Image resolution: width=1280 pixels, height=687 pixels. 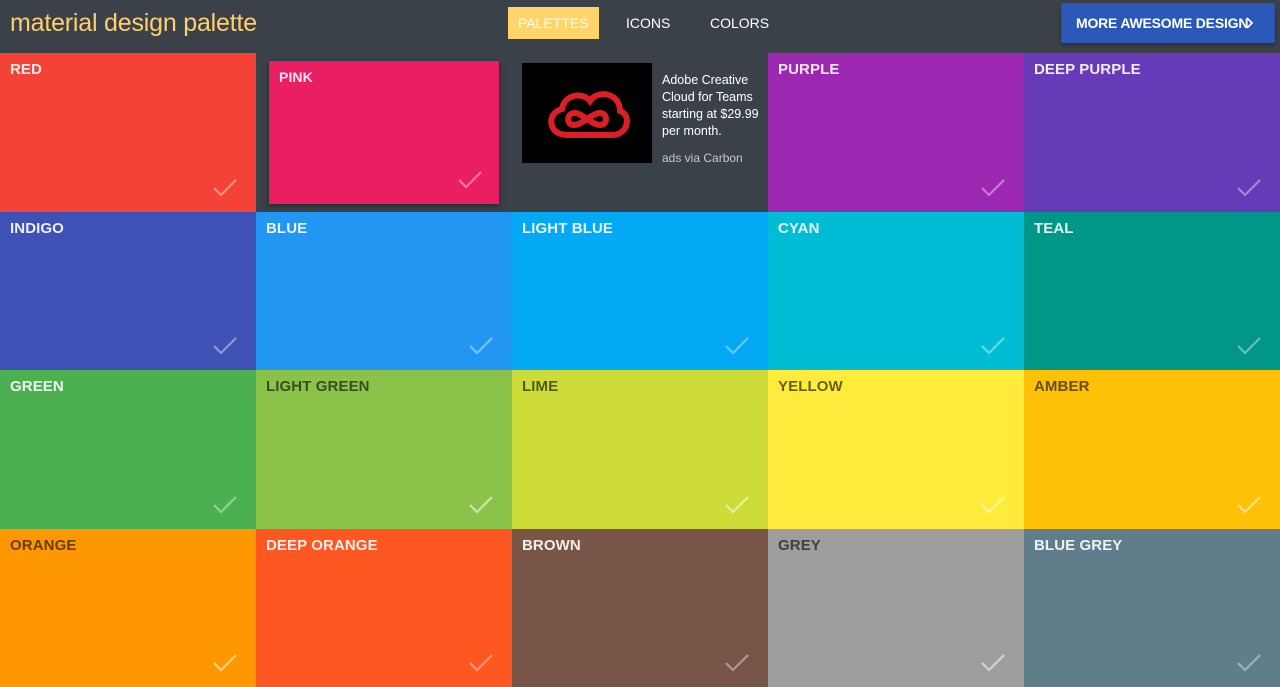 I want to click on palette-tile-cyan: CYAN, so click(x=896, y=291).